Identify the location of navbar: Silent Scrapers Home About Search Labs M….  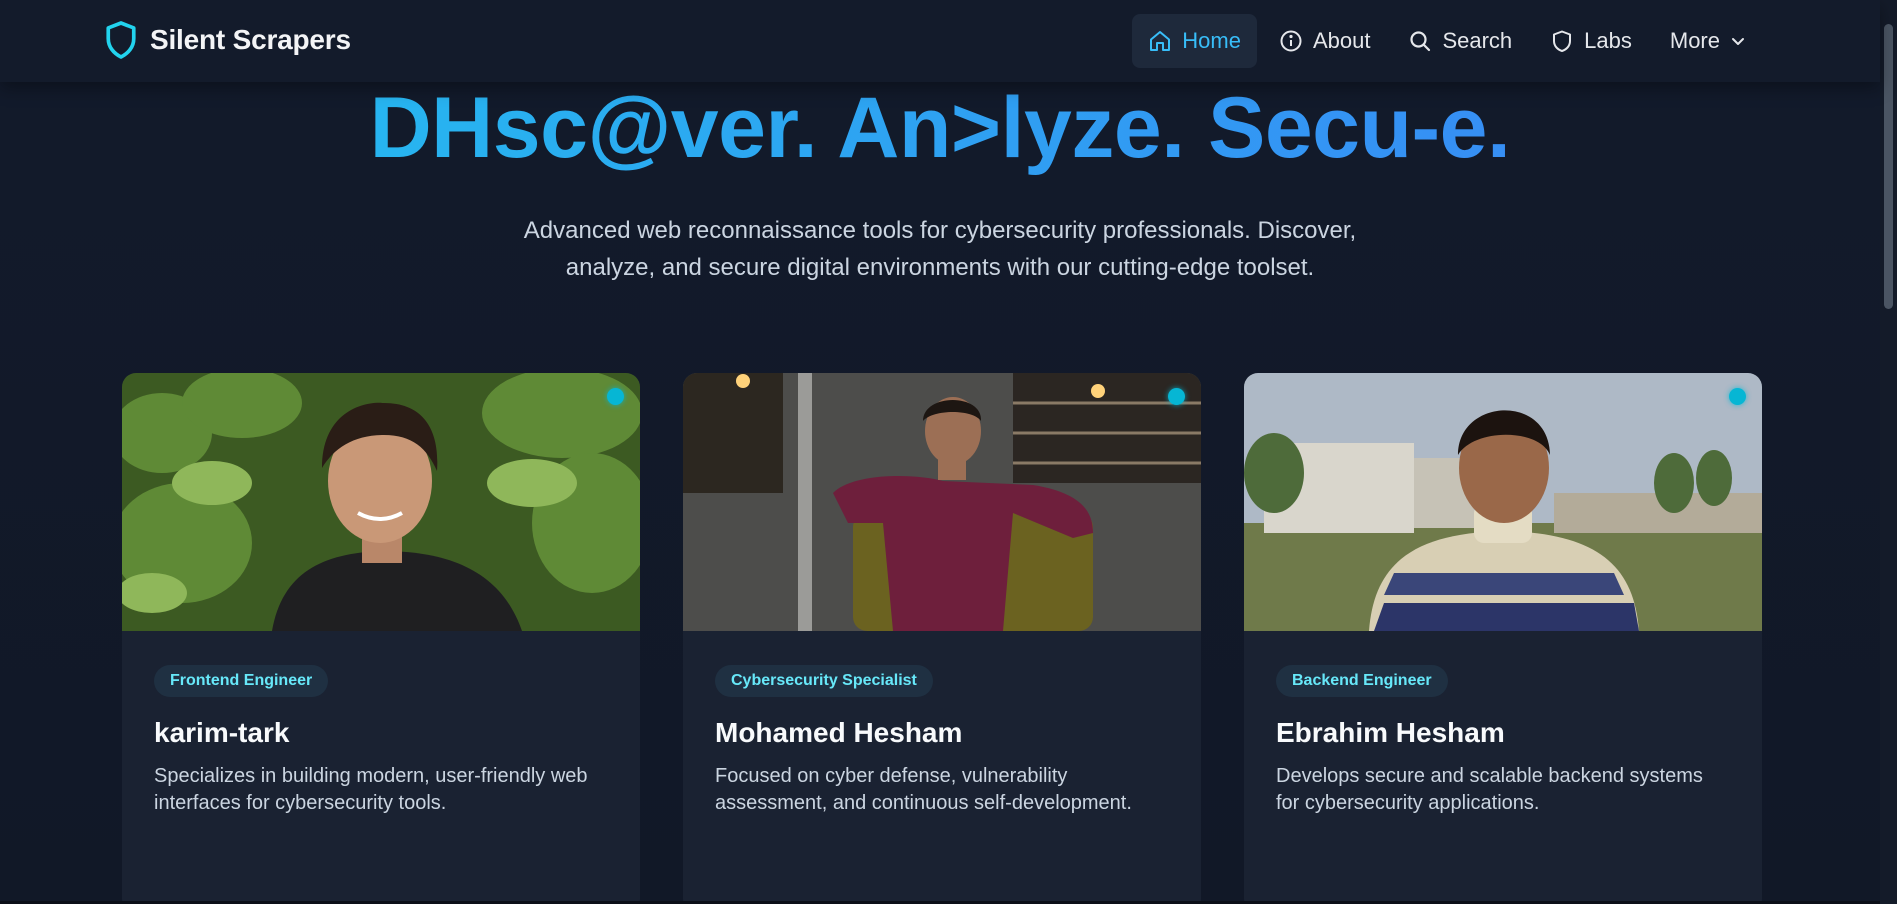
(940, 41).